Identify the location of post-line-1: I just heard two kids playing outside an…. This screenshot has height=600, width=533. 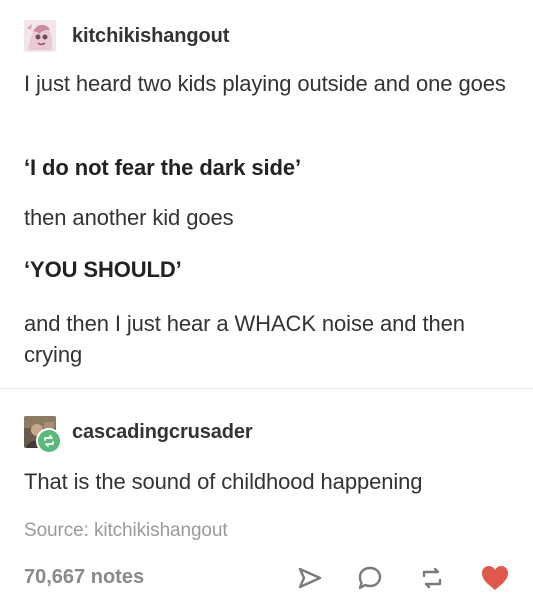
(265, 83).